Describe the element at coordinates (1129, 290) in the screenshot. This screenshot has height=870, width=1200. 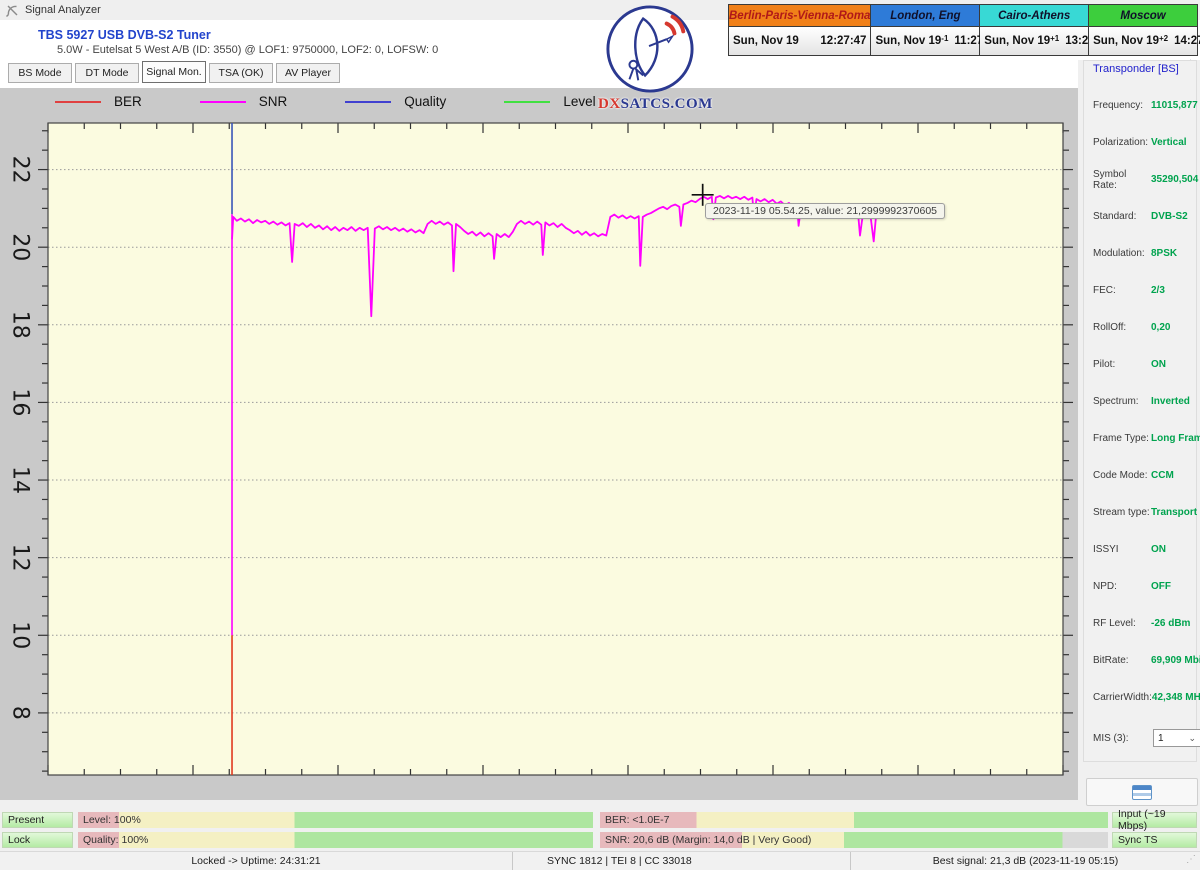
I see `transponder-row-fec: FEC: 2/3` at that location.